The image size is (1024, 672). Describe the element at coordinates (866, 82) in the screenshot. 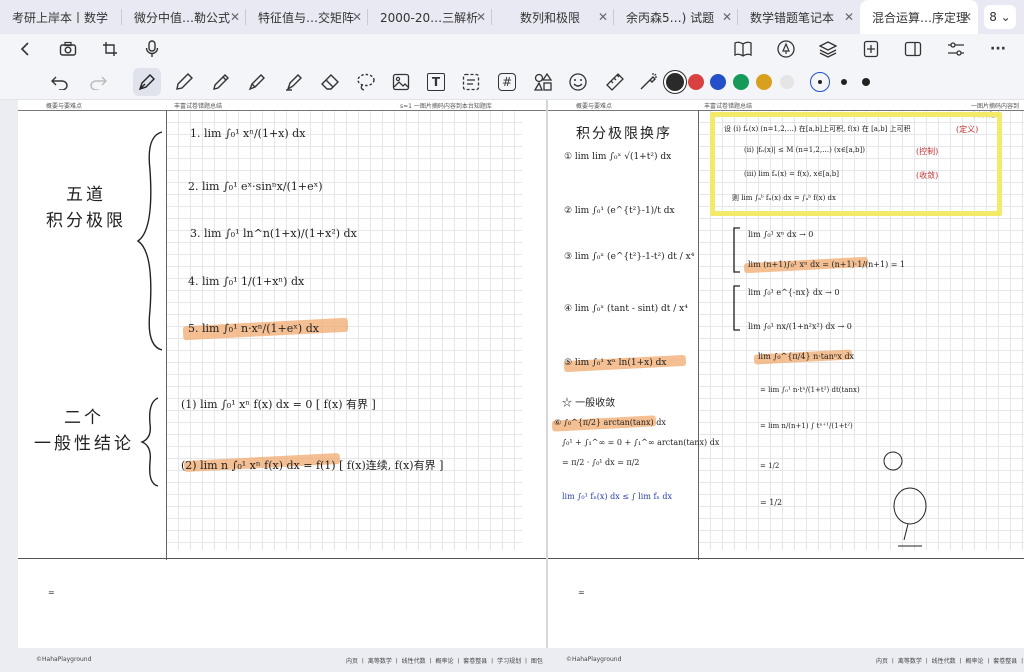

I see `stroke-size-large` at that location.